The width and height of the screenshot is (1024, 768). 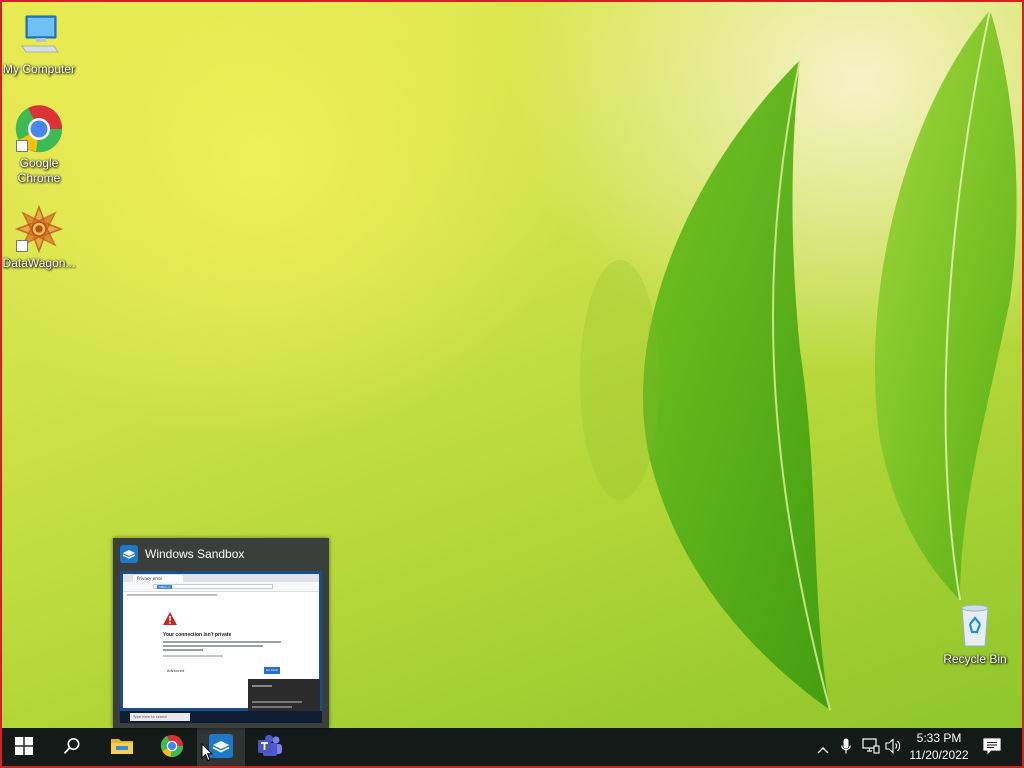 I want to click on snapshot-tab-bar: Privacy error, so click(x=221, y=578).